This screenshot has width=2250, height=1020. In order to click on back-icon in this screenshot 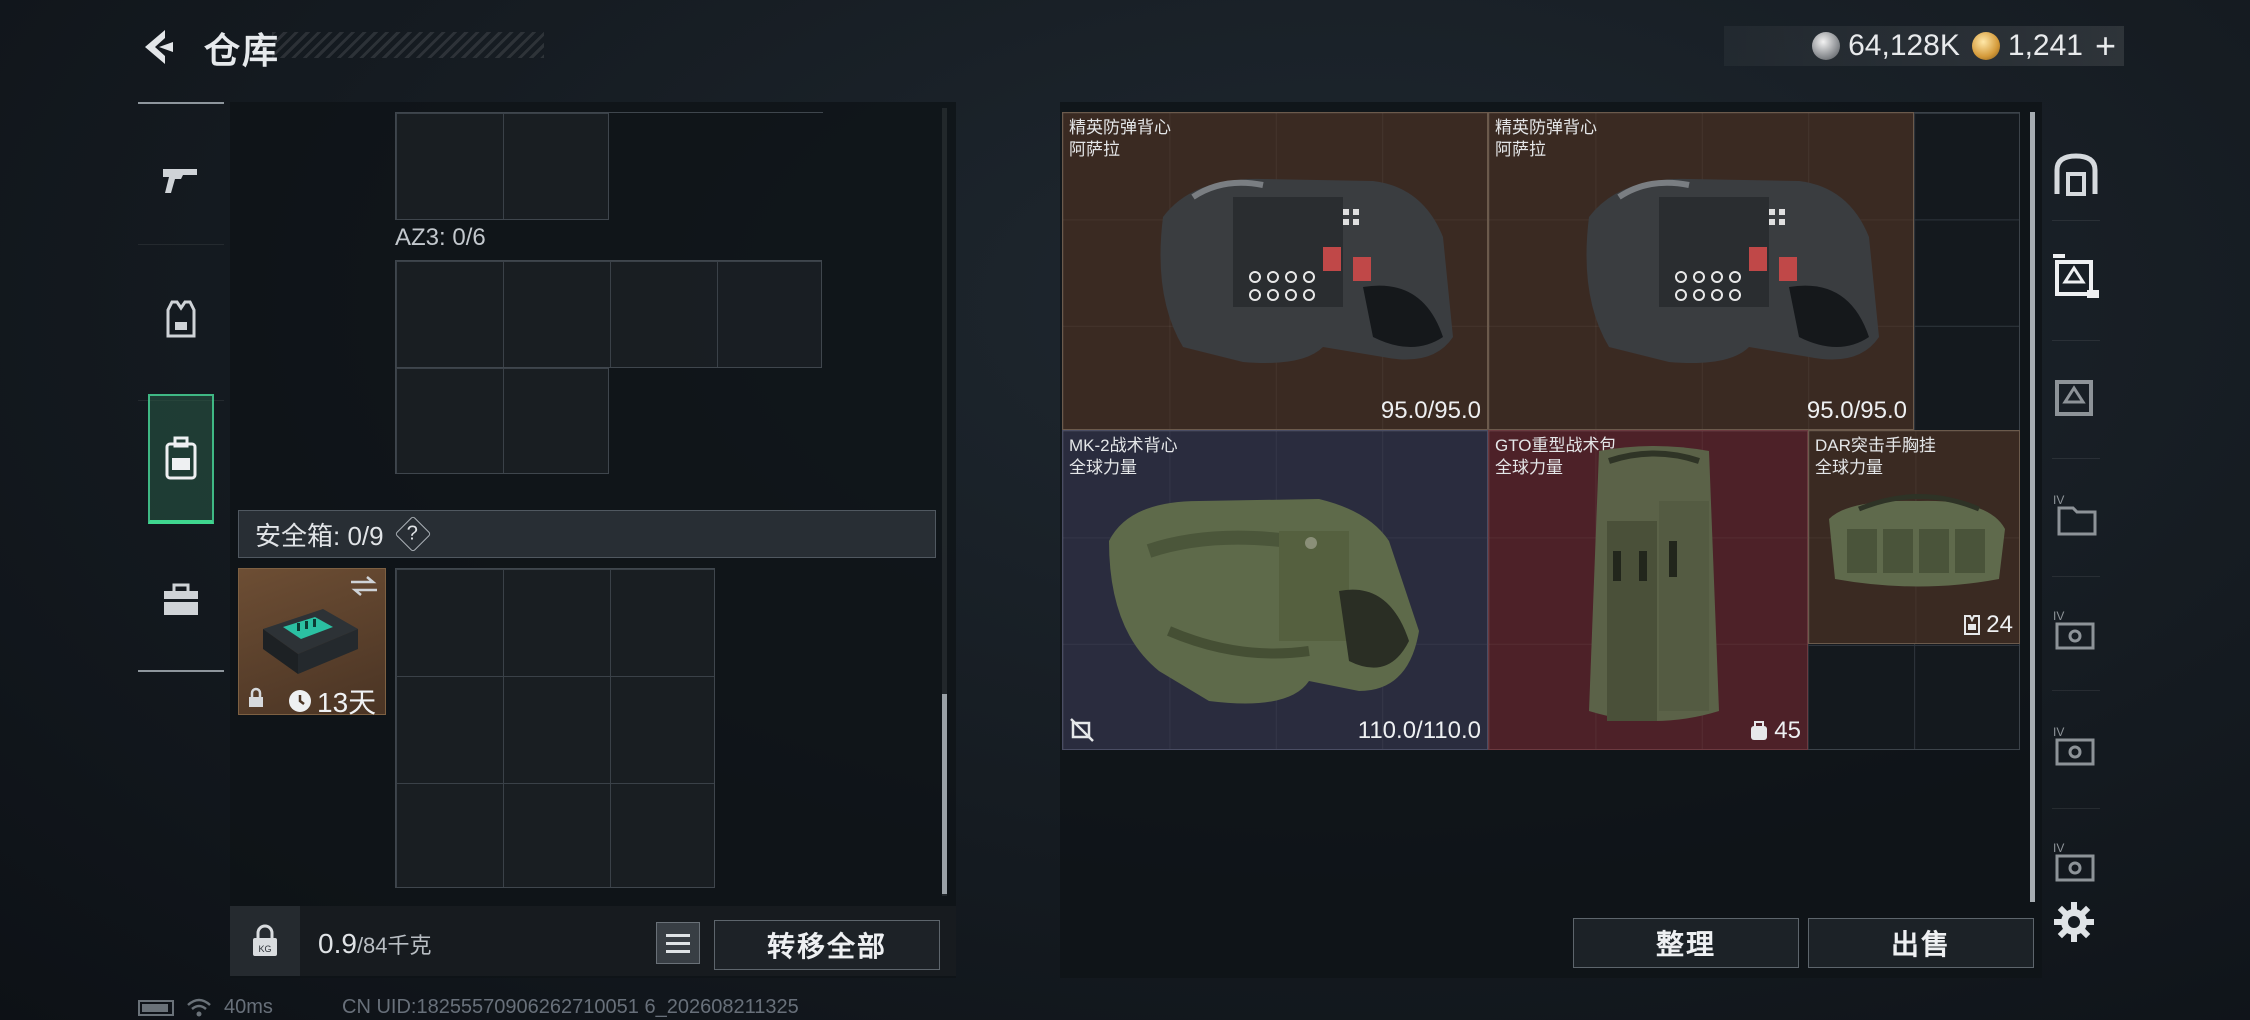, I will do `click(158, 47)`.